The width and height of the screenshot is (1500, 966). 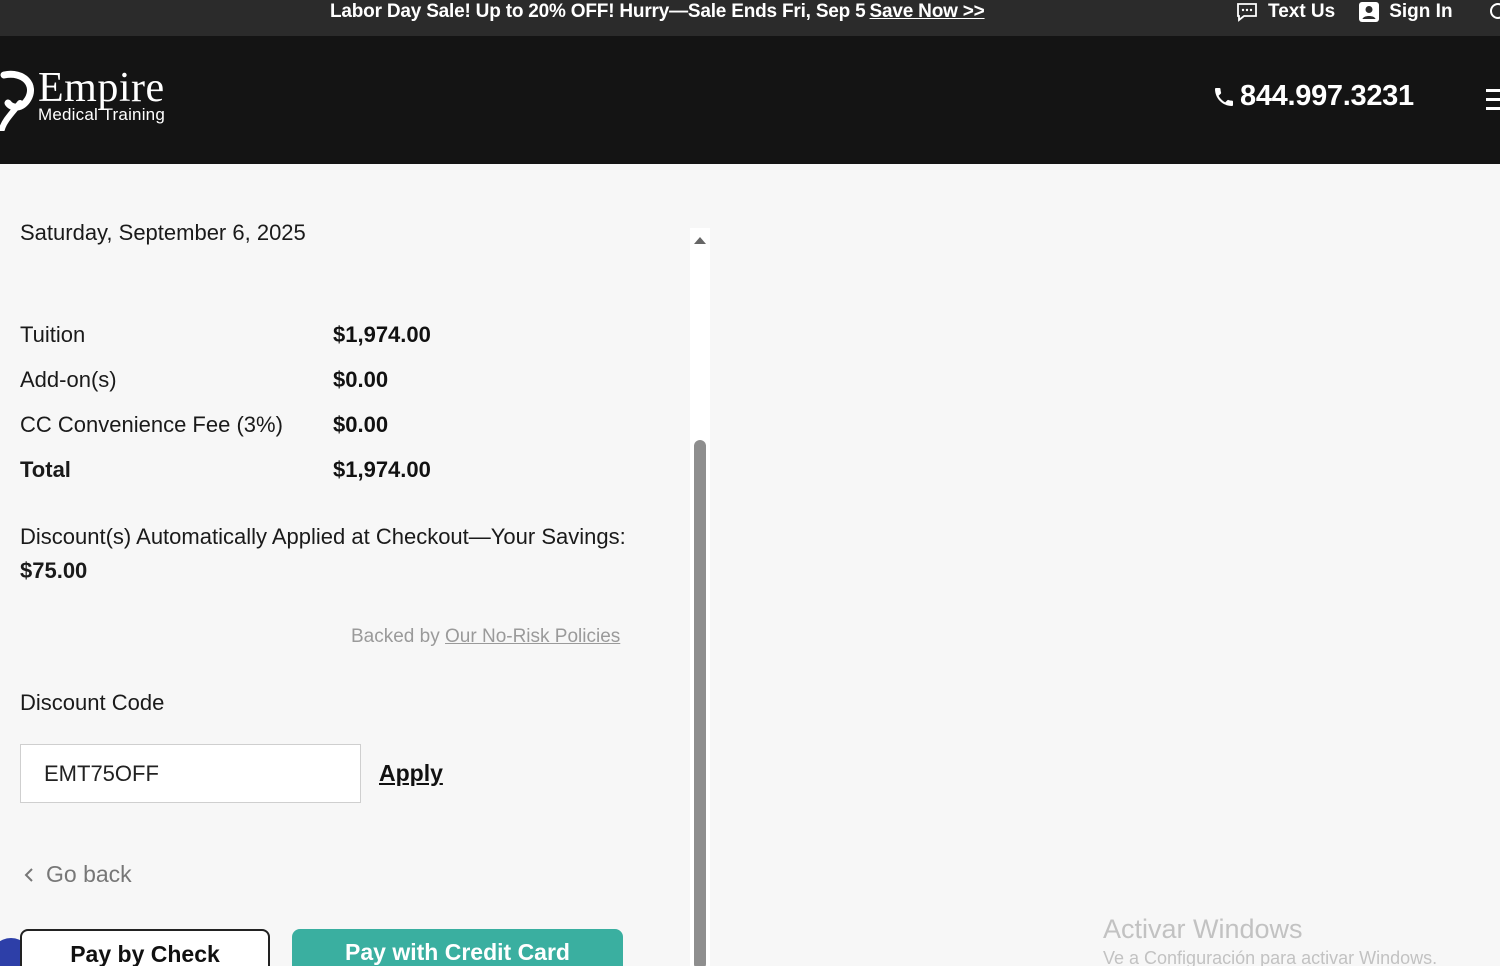 I want to click on apply-button: Apply, so click(x=411, y=773).